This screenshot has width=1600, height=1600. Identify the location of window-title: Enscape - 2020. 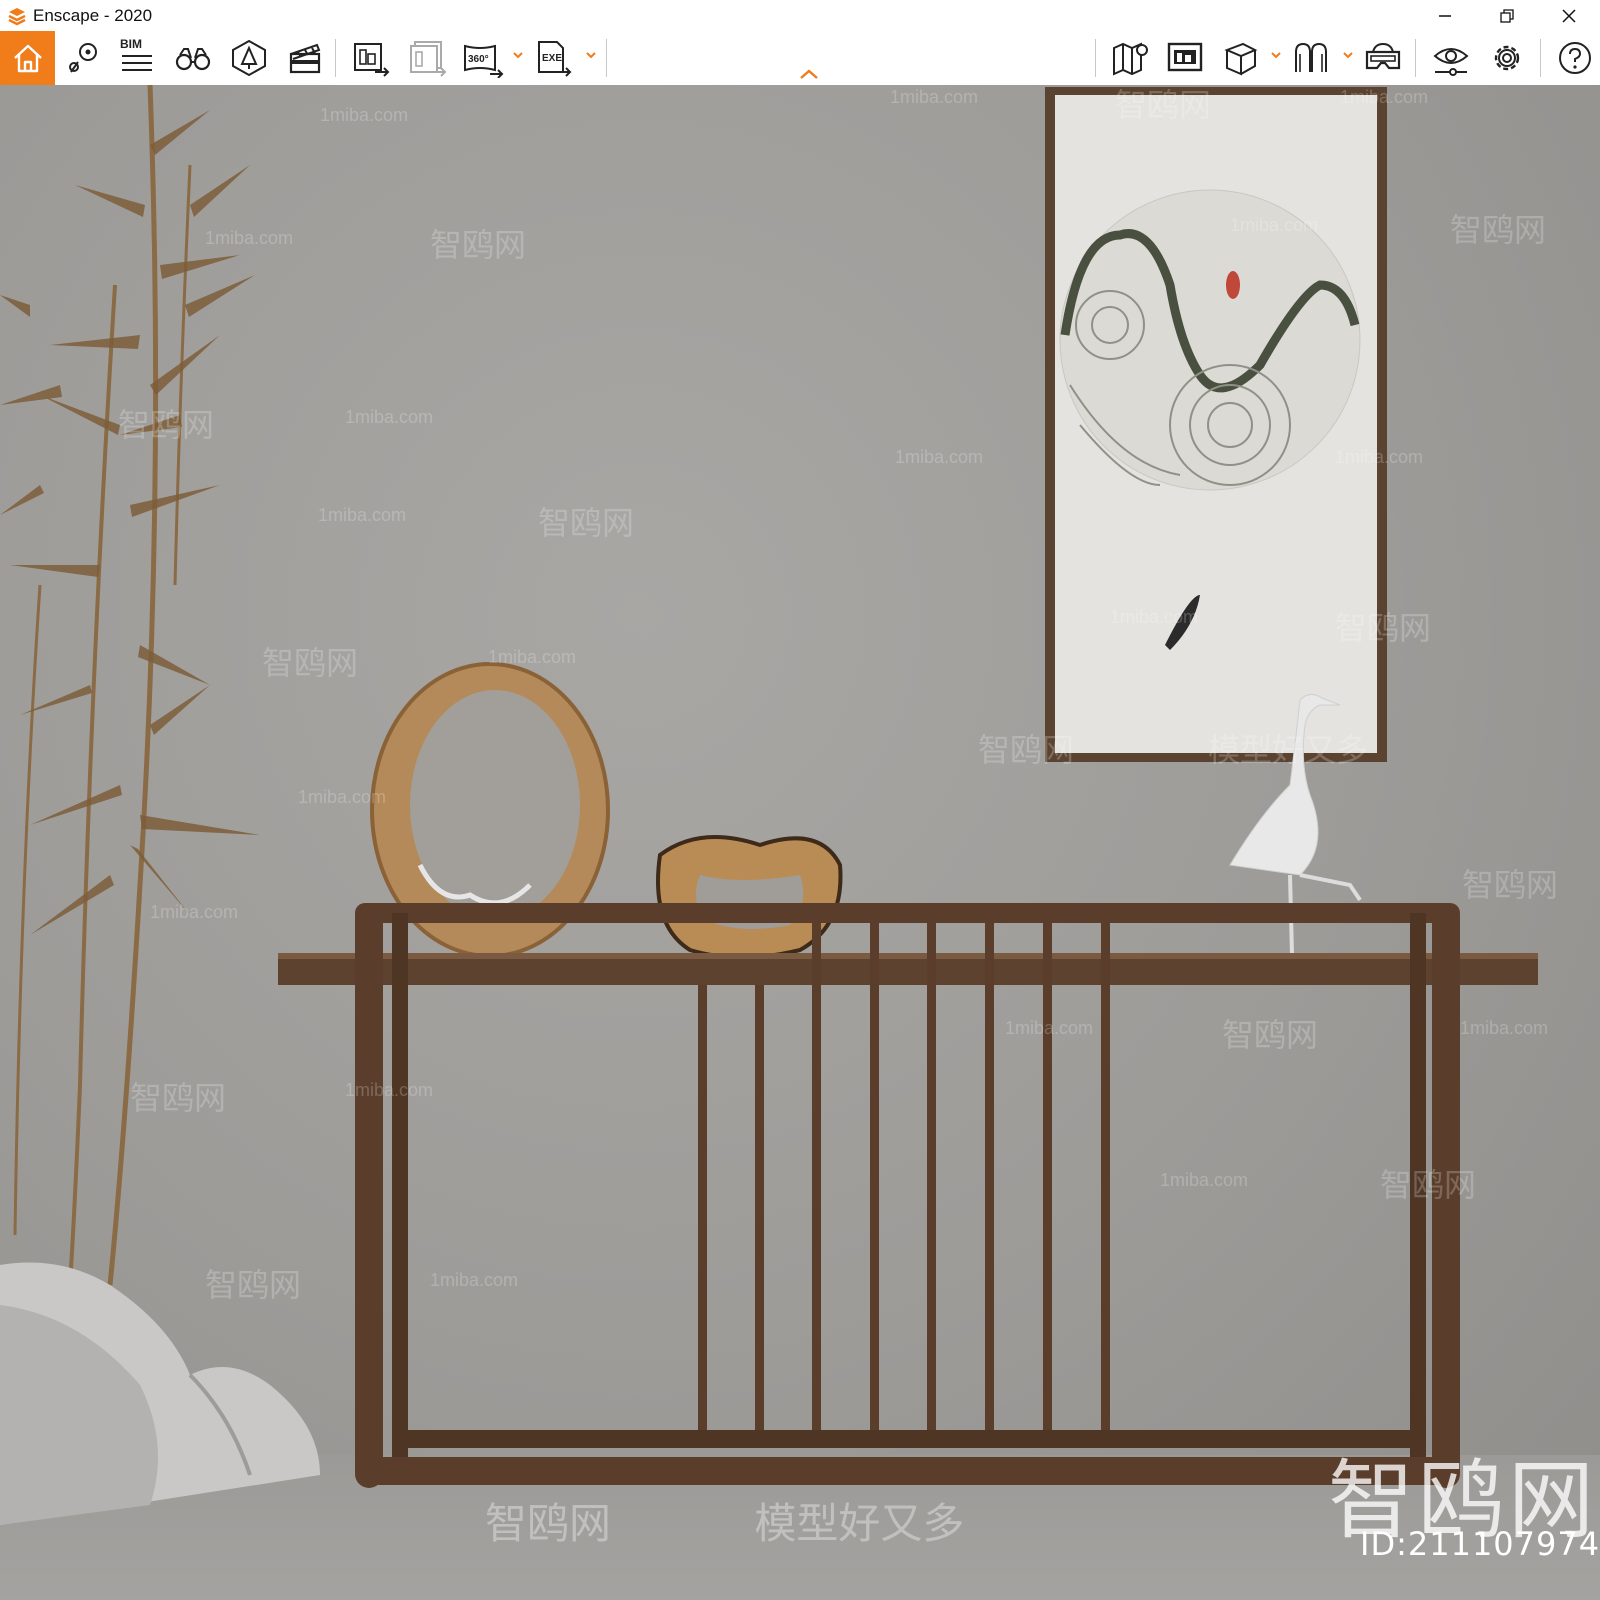
(93, 15).